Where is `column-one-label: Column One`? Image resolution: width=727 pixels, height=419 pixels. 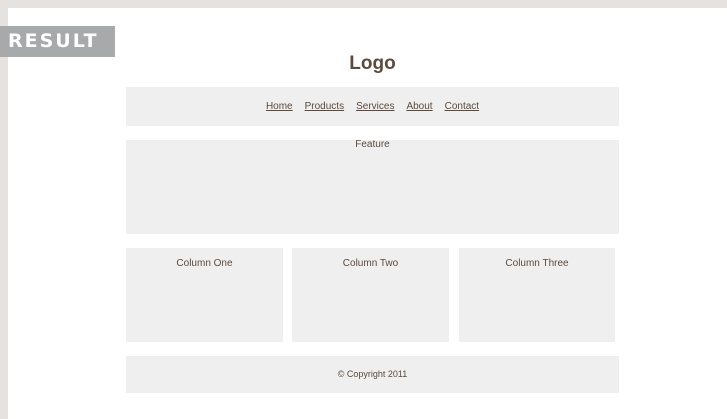 column-one-label: Column One is located at coordinates (204, 263).